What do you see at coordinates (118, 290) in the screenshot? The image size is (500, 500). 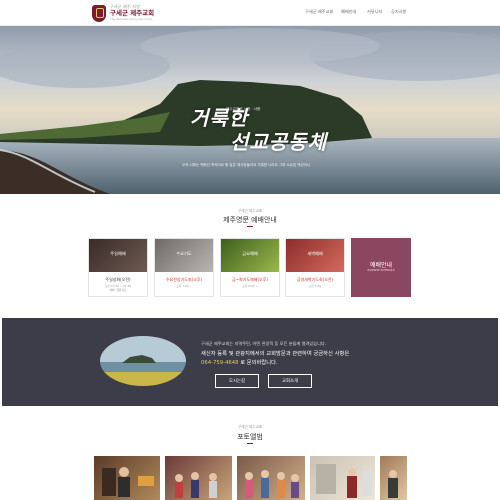 I see `card-place: 예배: 영문강당` at bounding box center [118, 290].